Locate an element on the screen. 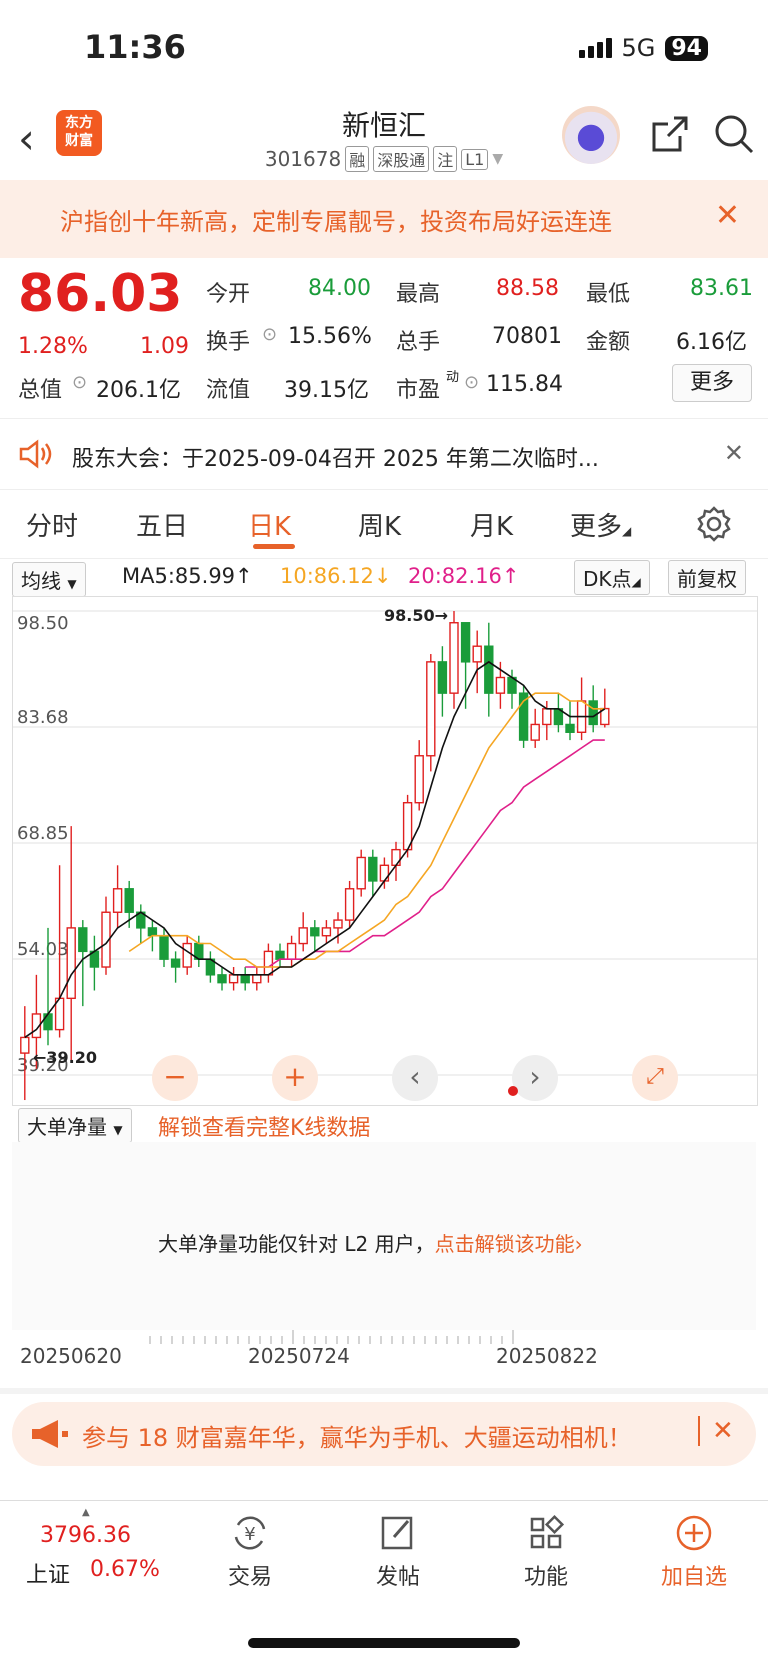 Image resolution: width=768 pixels, height=1664 pixels. assistant-avatar is located at coordinates (591, 135).